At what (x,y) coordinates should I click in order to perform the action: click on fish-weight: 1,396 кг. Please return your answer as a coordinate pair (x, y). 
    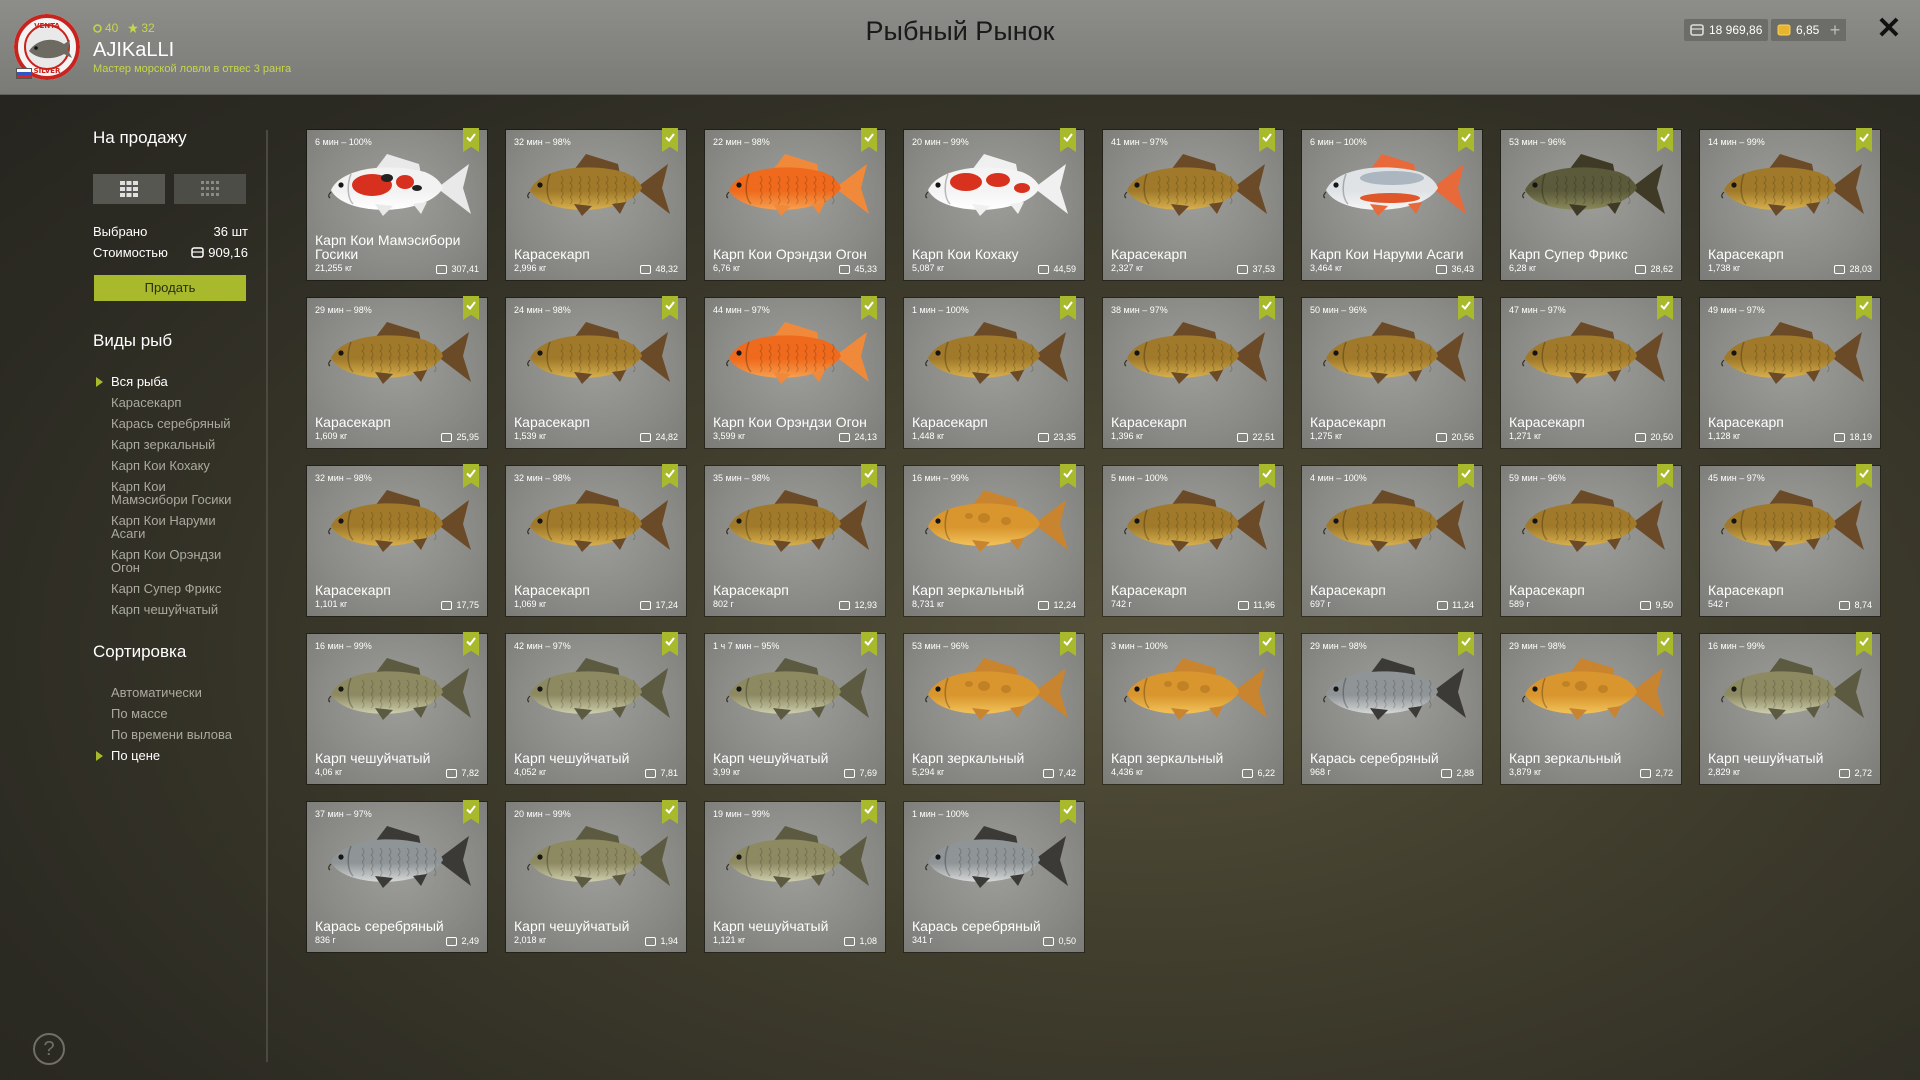
    Looking at the image, I should click on (1127, 436).